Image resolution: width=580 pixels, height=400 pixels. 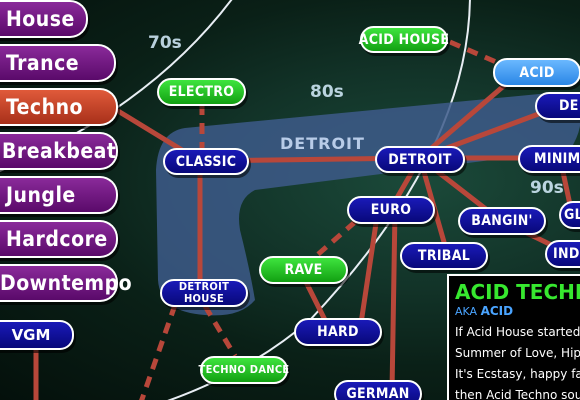 What do you see at coordinates (37, 335) in the screenshot?
I see `genre-tab-vgm: VGM` at bounding box center [37, 335].